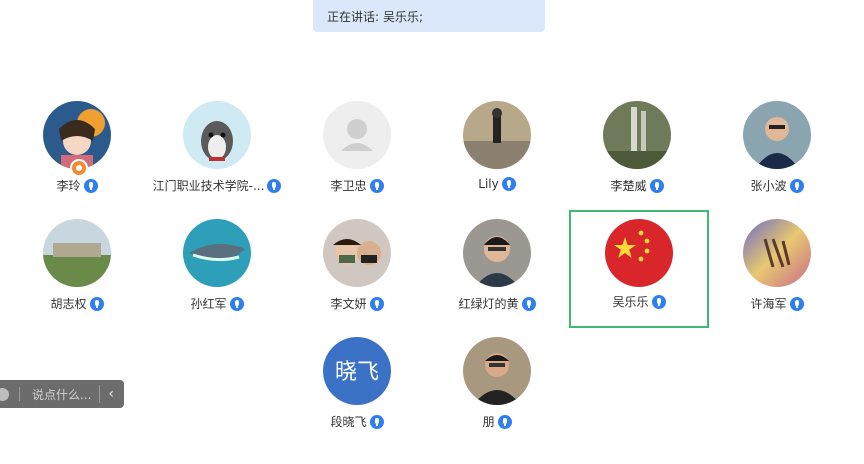  I want to click on participant-tile: 许海军, so click(777, 278).